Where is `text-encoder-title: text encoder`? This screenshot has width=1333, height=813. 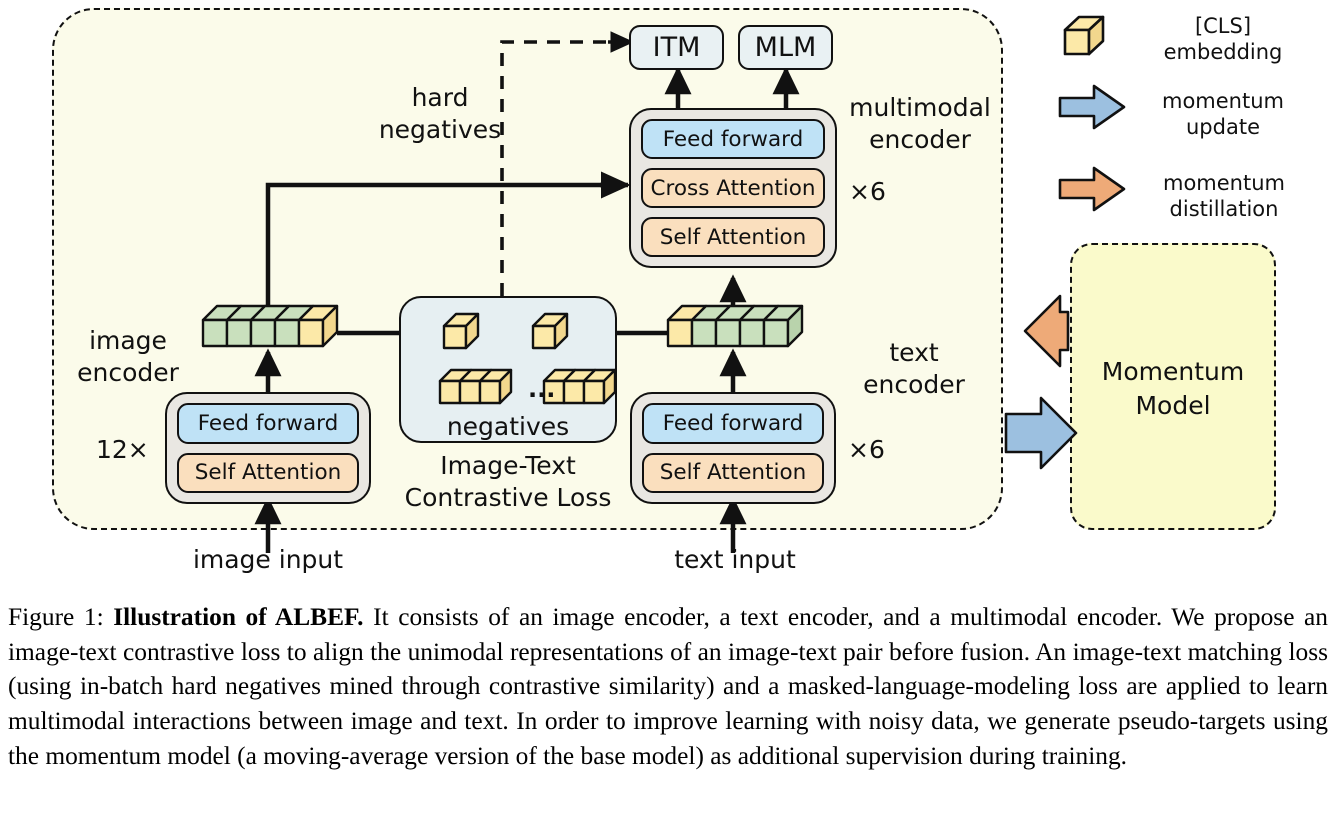 text-encoder-title: text encoder is located at coordinates (914, 368).